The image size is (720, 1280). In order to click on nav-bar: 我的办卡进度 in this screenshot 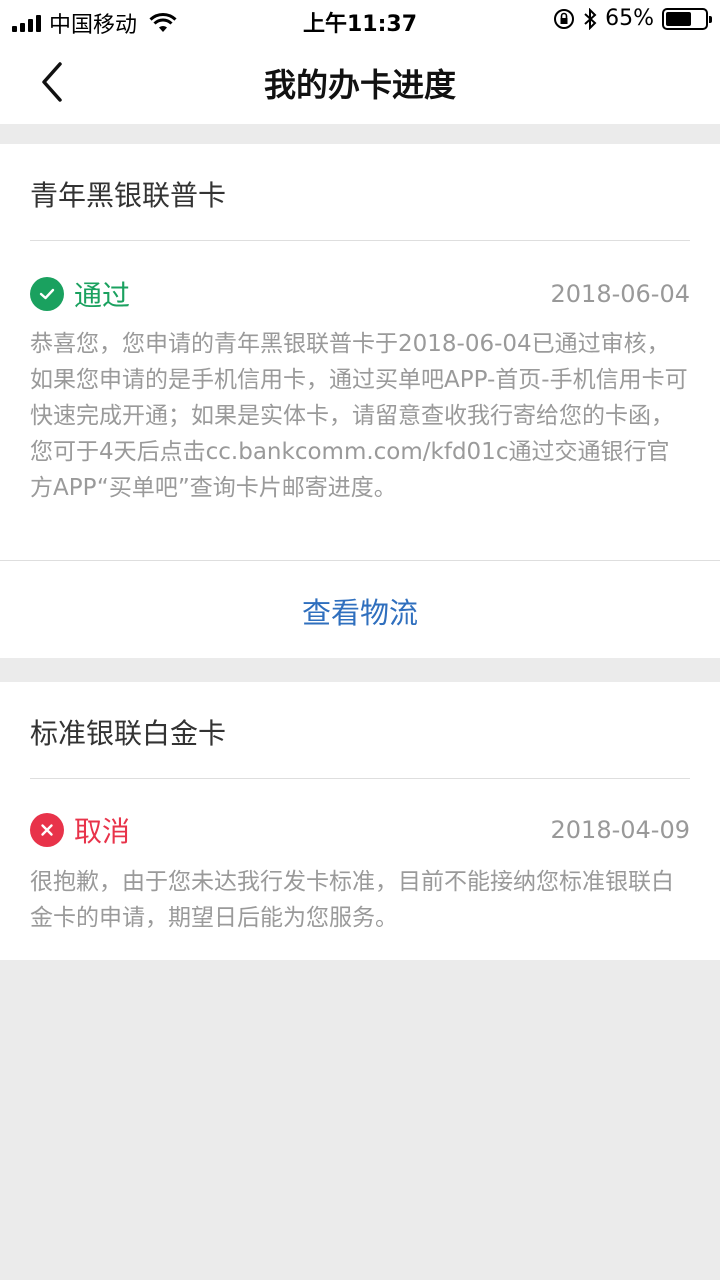, I will do `click(360, 82)`.